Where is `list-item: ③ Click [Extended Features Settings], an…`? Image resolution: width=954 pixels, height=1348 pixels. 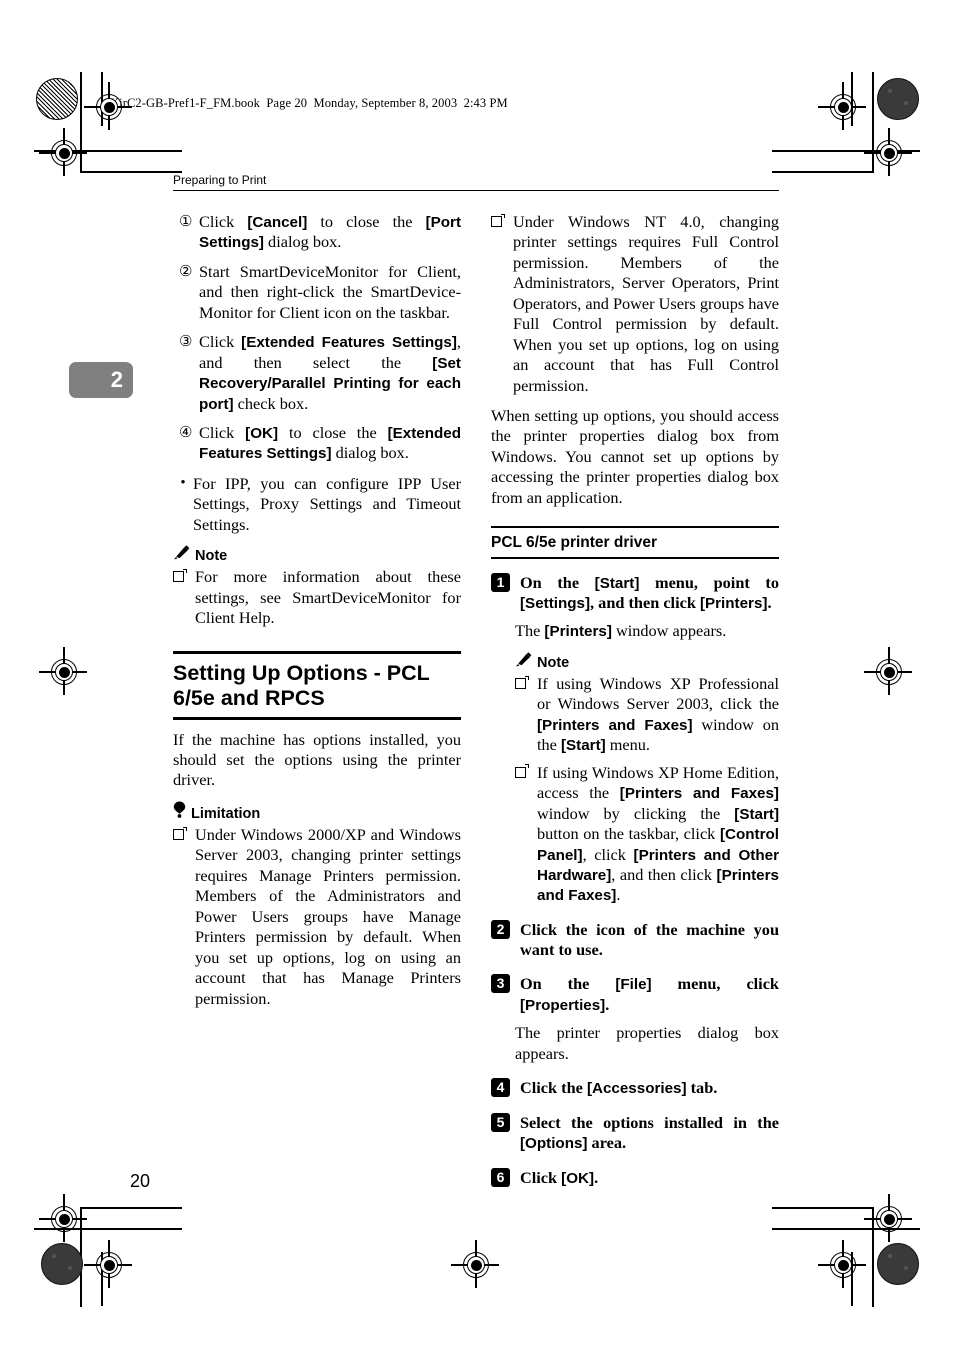
list-item: ③ Click [Extended Features Settings], an… is located at coordinates (317, 373).